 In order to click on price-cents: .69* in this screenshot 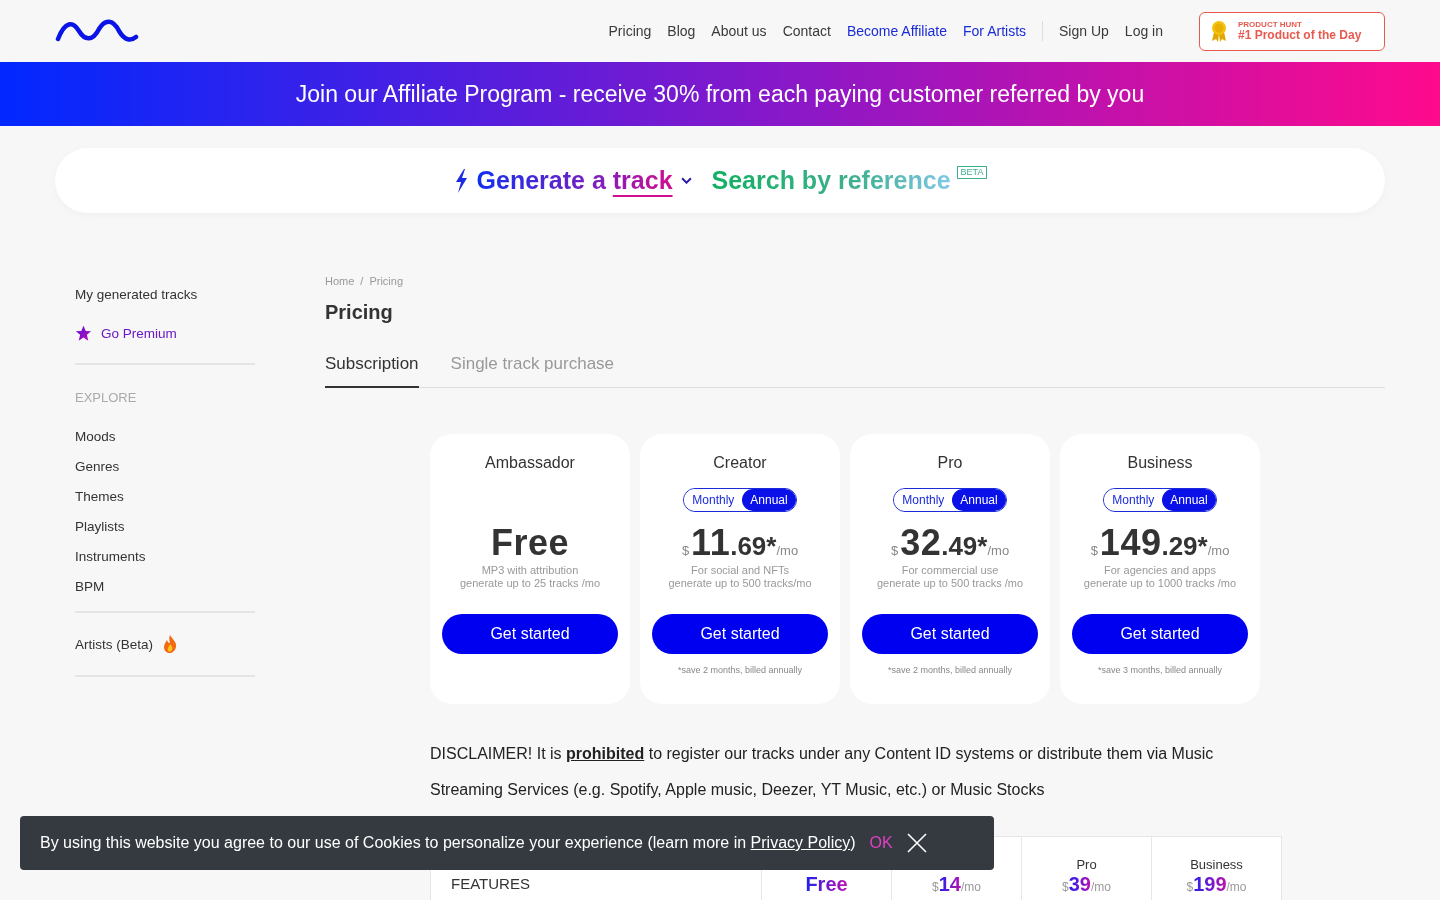, I will do `click(753, 546)`.